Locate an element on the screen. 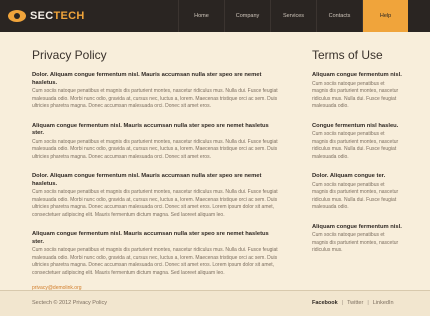  social-links: Facebook | Twitter | LinkedIn is located at coordinates (353, 303).